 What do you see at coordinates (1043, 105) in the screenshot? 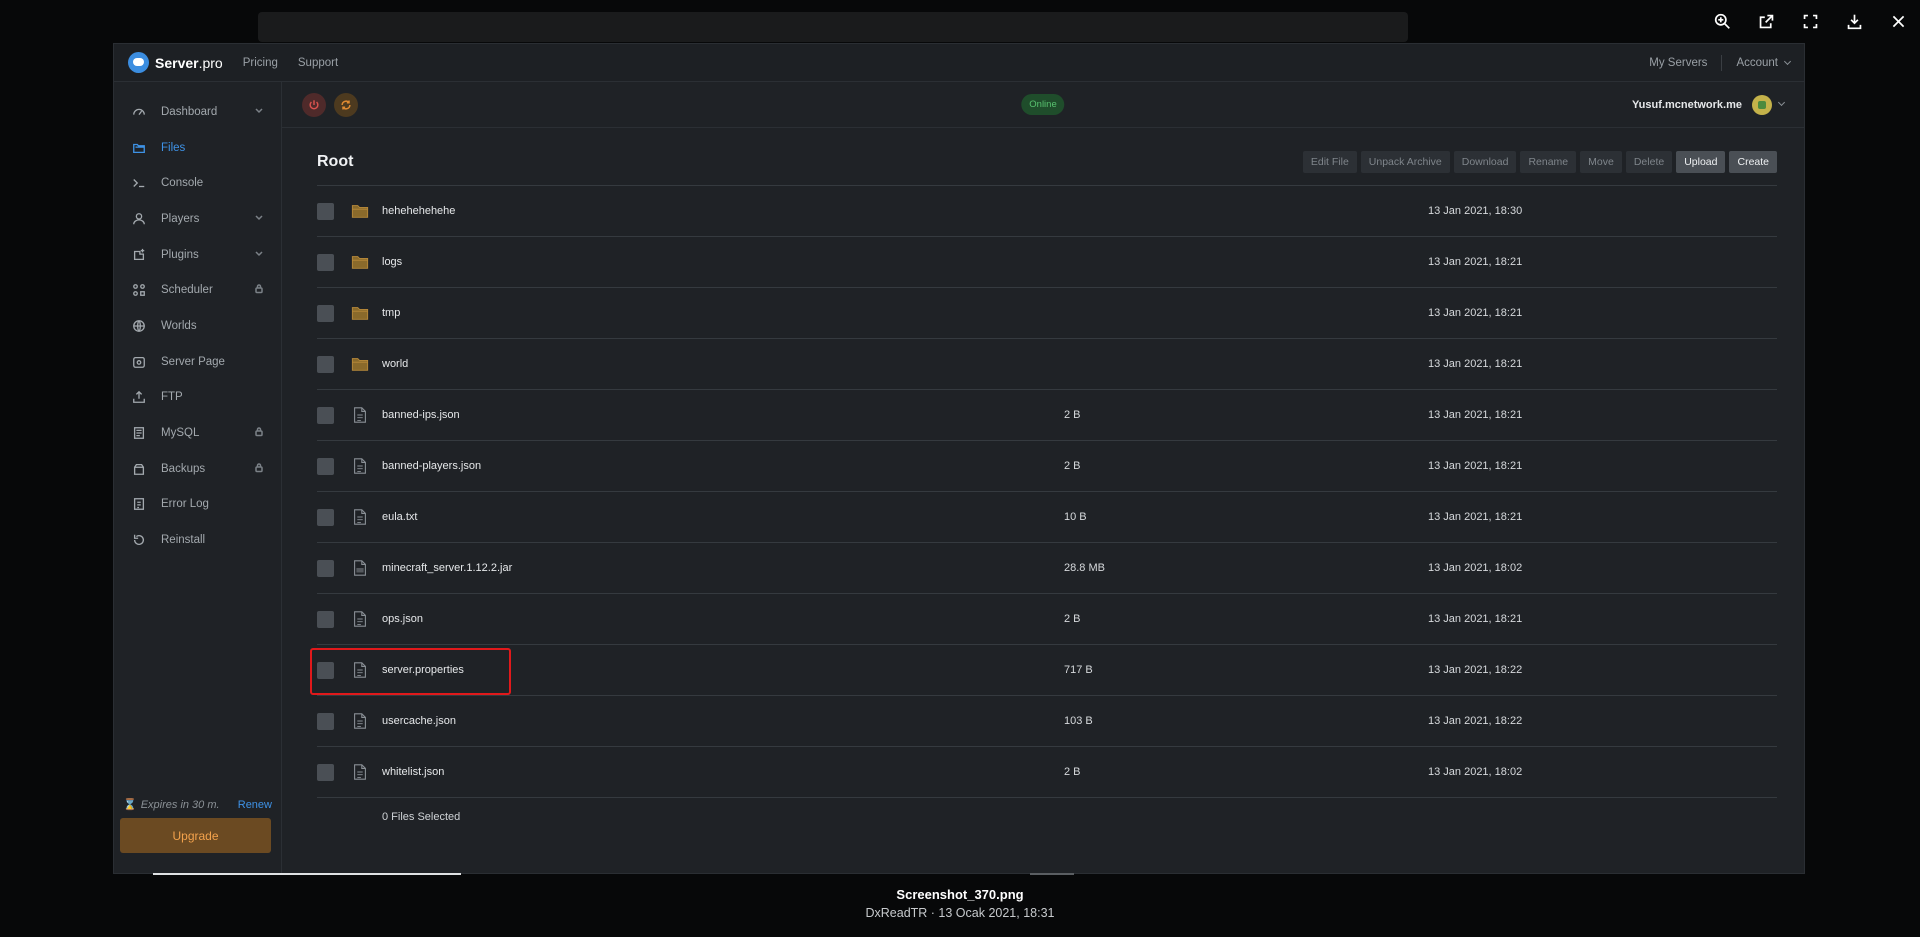
I see `server-control-bar: Online Yusuf.mcnetwork.me` at bounding box center [1043, 105].